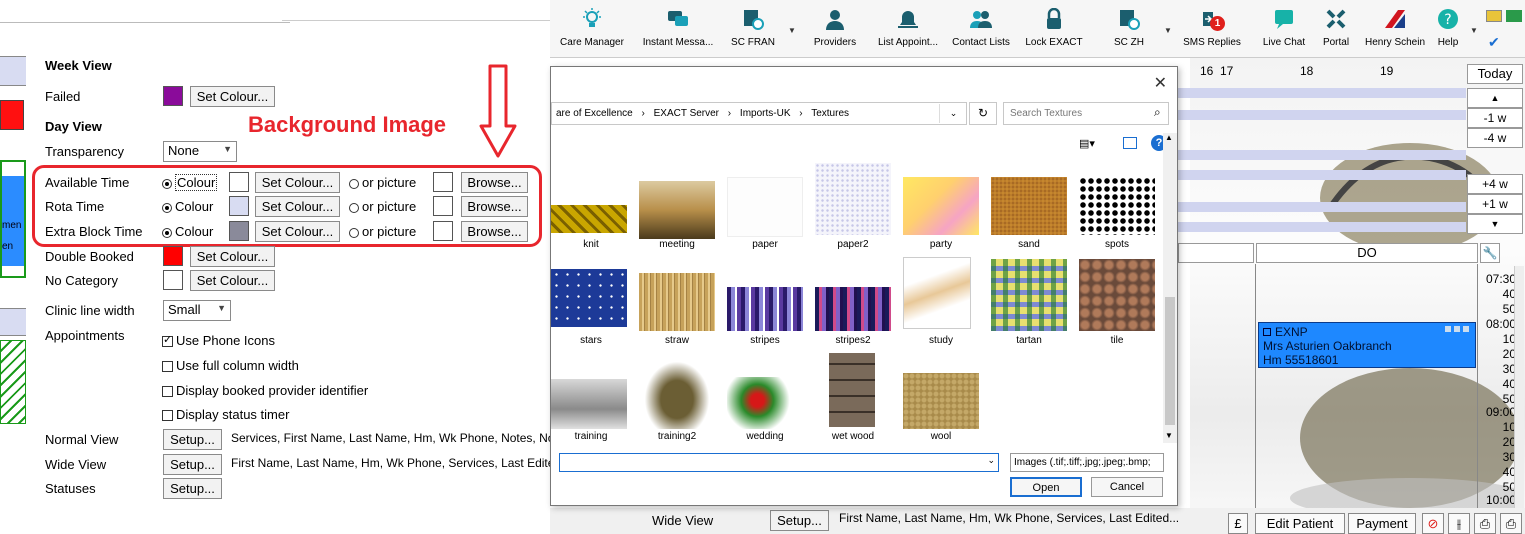 The image size is (1525, 534). Describe the element at coordinates (853, 199) in the screenshot. I see `texture-thumb-paper2` at that location.